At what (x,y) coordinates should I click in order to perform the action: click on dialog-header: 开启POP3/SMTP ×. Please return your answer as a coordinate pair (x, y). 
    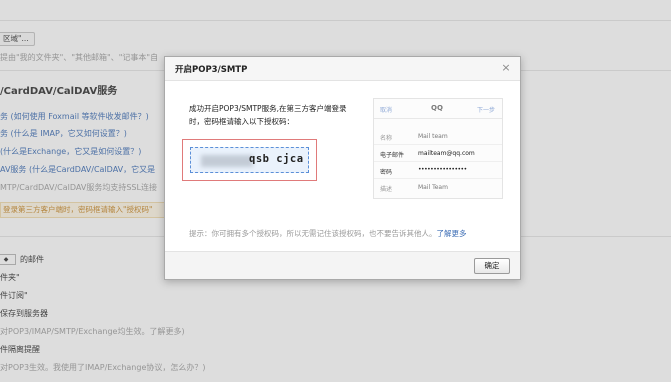
    Looking at the image, I should click on (342, 69).